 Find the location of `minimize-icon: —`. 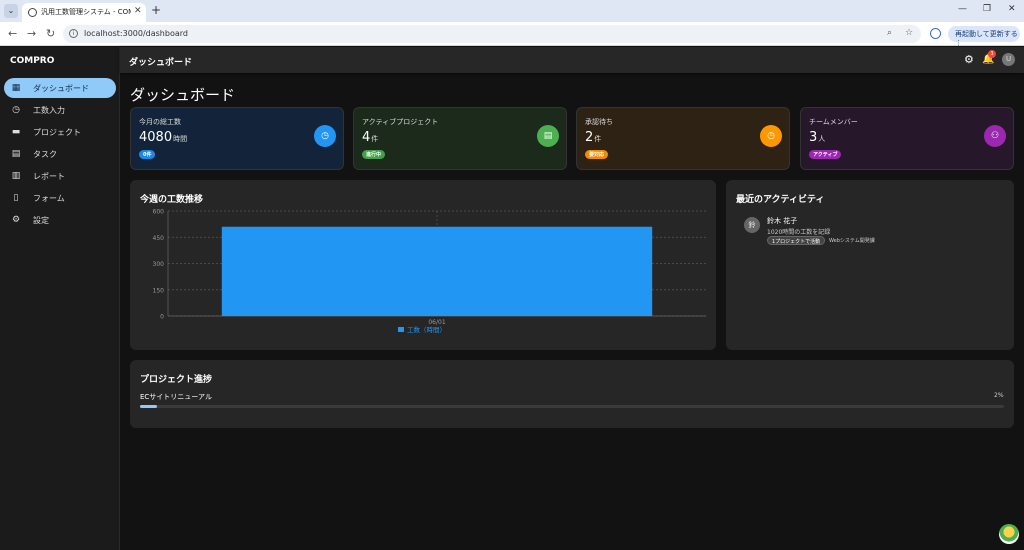

minimize-icon: — is located at coordinates (962, 9).